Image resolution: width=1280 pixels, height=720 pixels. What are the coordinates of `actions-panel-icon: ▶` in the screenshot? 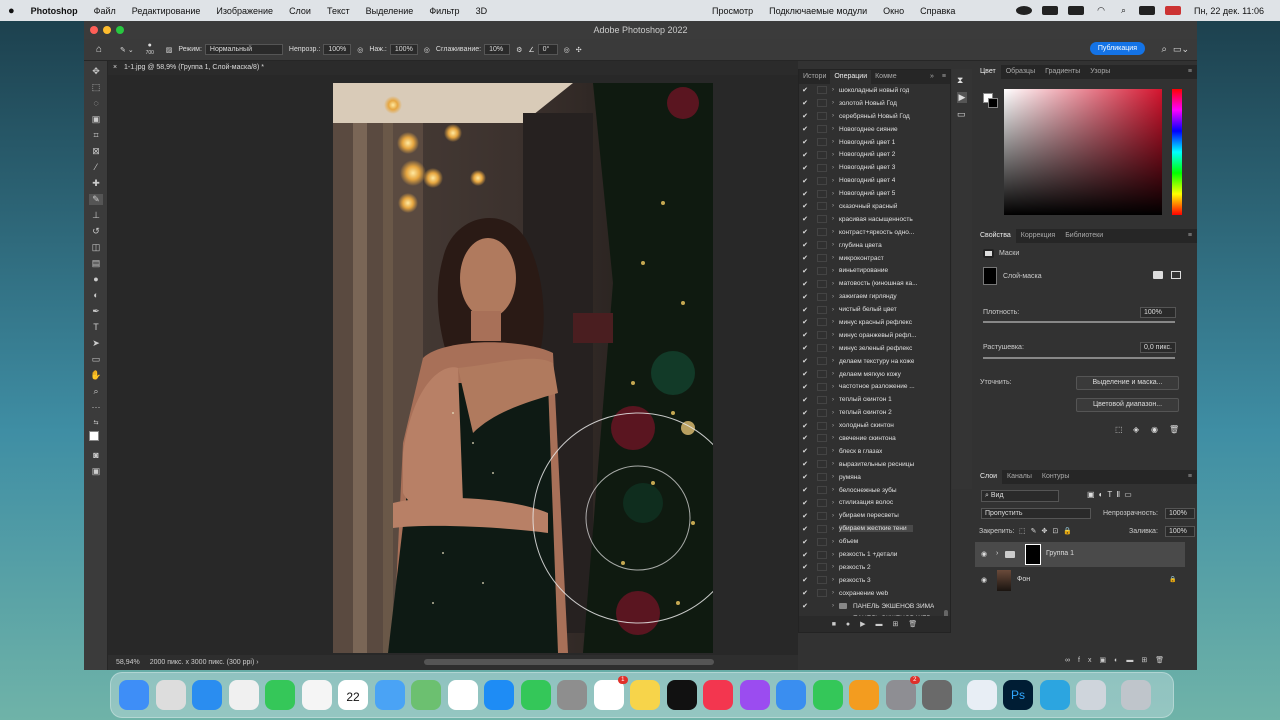 It's located at (962, 97).